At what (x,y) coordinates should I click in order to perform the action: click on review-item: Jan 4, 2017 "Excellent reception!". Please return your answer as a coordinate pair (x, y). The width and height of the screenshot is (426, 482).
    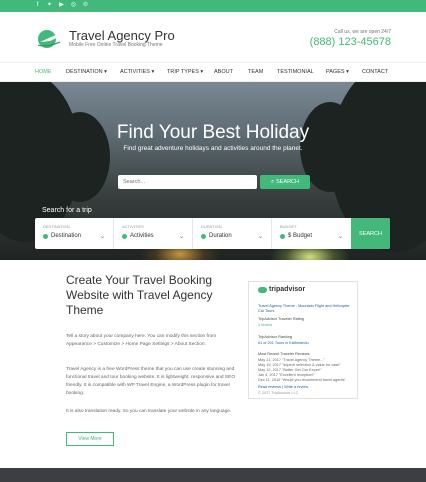
    Looking at the image, I should click on (286, 375).